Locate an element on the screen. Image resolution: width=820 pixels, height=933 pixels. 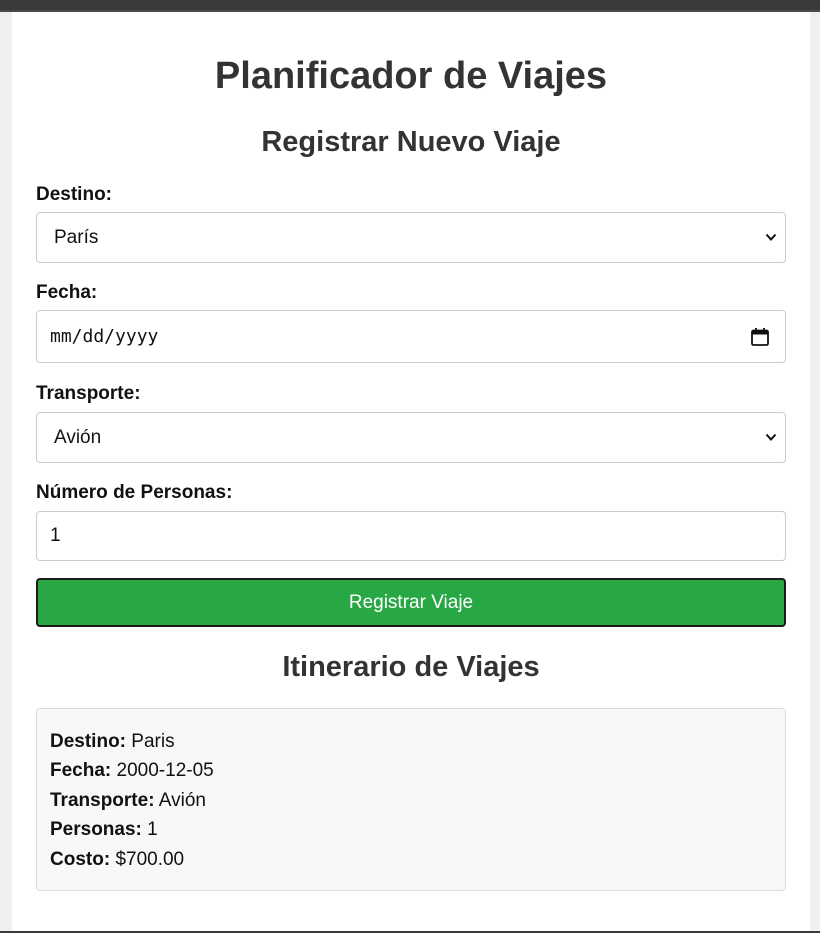
register-trip-button: Registrar Viaje is located at coordinates (411, 602).